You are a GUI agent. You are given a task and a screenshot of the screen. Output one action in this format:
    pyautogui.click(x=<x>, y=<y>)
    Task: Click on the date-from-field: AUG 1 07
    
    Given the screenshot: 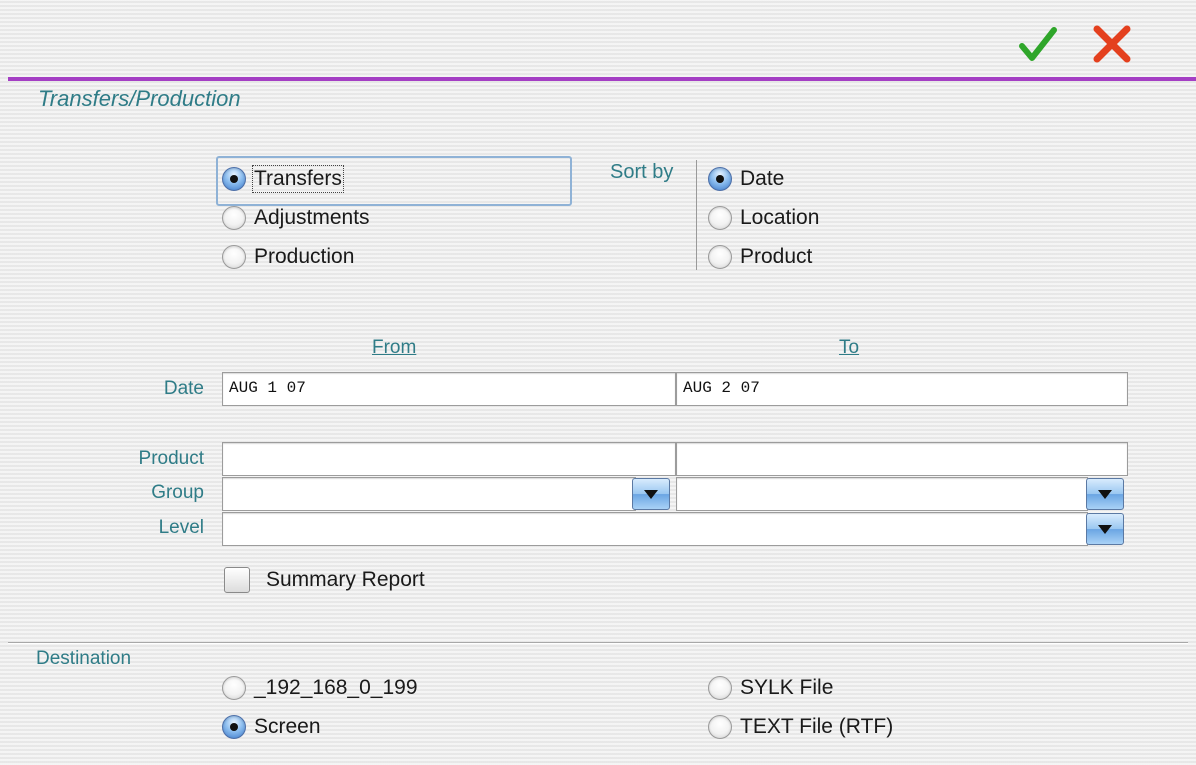 What is the action you would take?
    pyautogui.click(x=449, y=389)
    